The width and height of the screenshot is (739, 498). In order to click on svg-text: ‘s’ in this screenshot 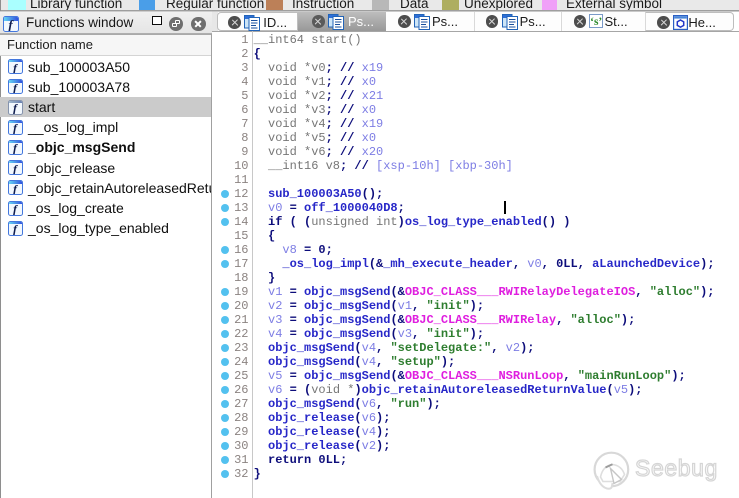, I will do `click(596, 22)`.